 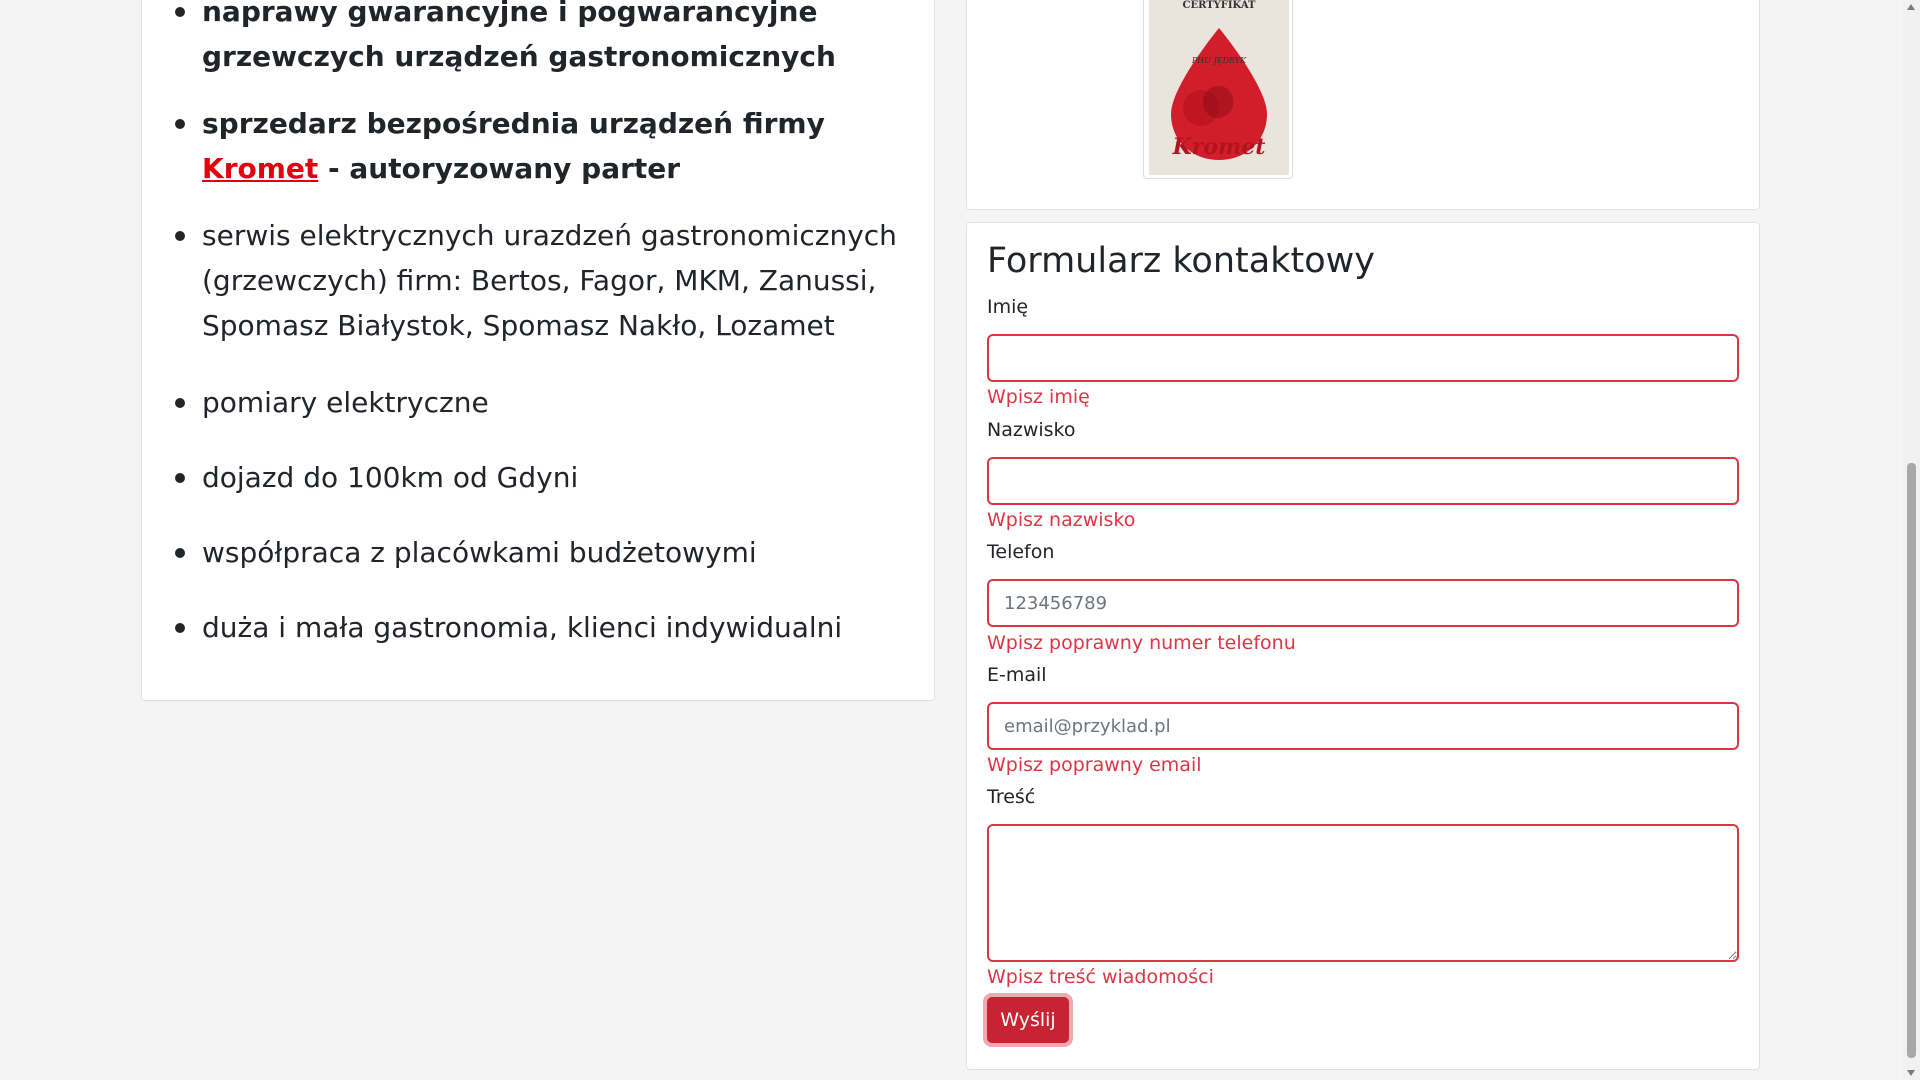 I want to click on last-name-label: Nazwisko, so click(x=1031, y=430).